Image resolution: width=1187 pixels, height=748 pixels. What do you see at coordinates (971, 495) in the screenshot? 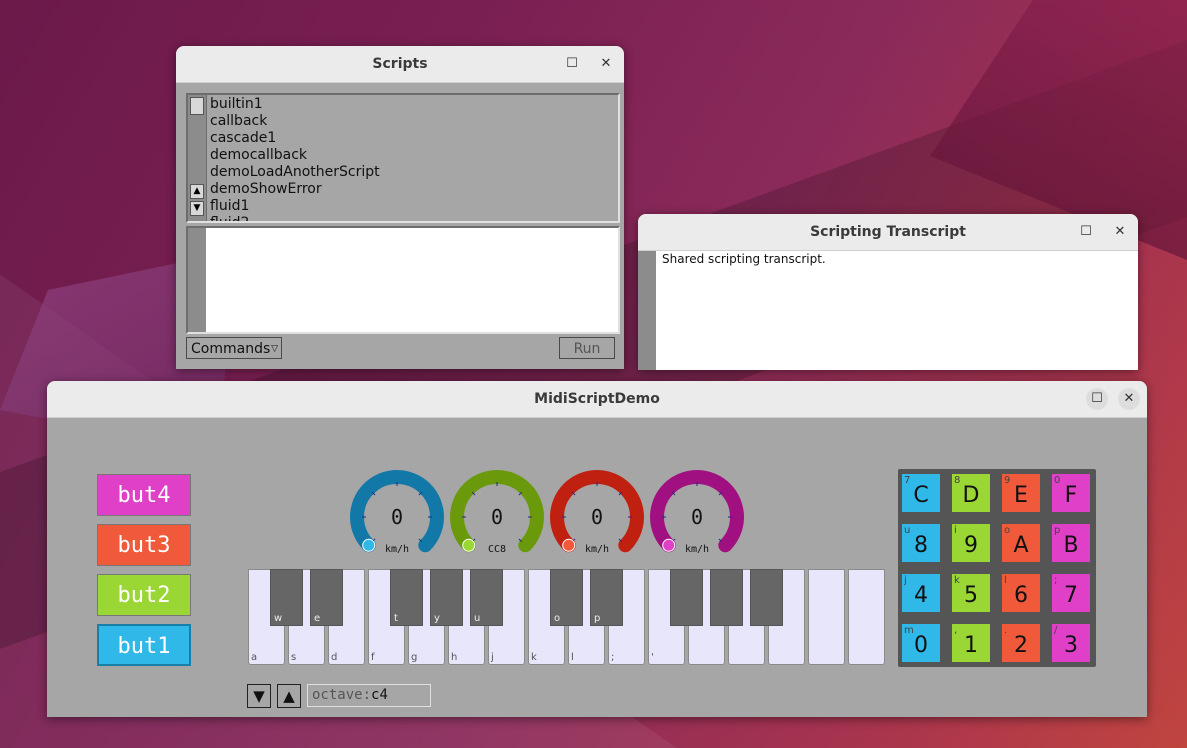
I see `pad-label: D` at bounding box center [971, 495].